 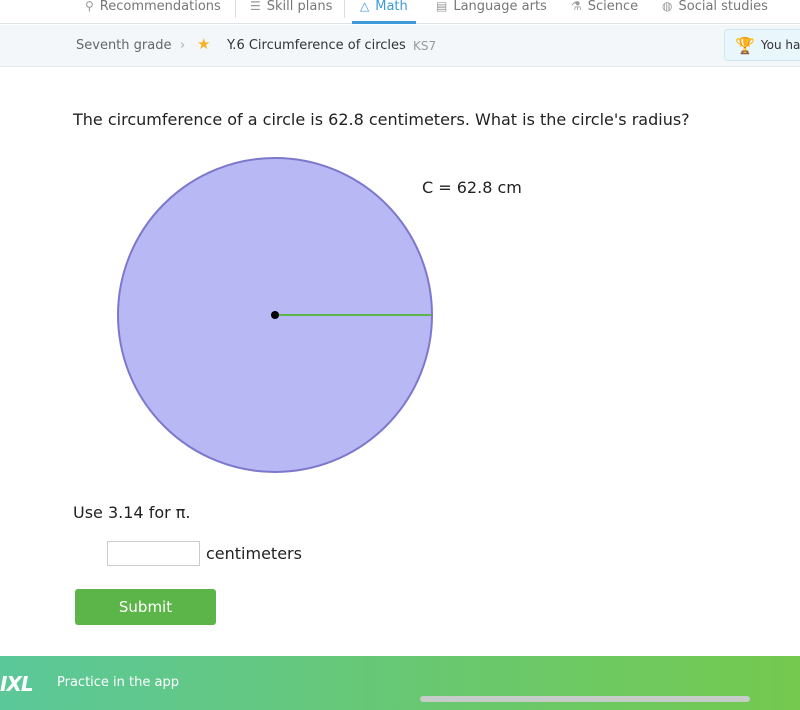 I want to click on star-icon: ★, so click(x=203, y=44).